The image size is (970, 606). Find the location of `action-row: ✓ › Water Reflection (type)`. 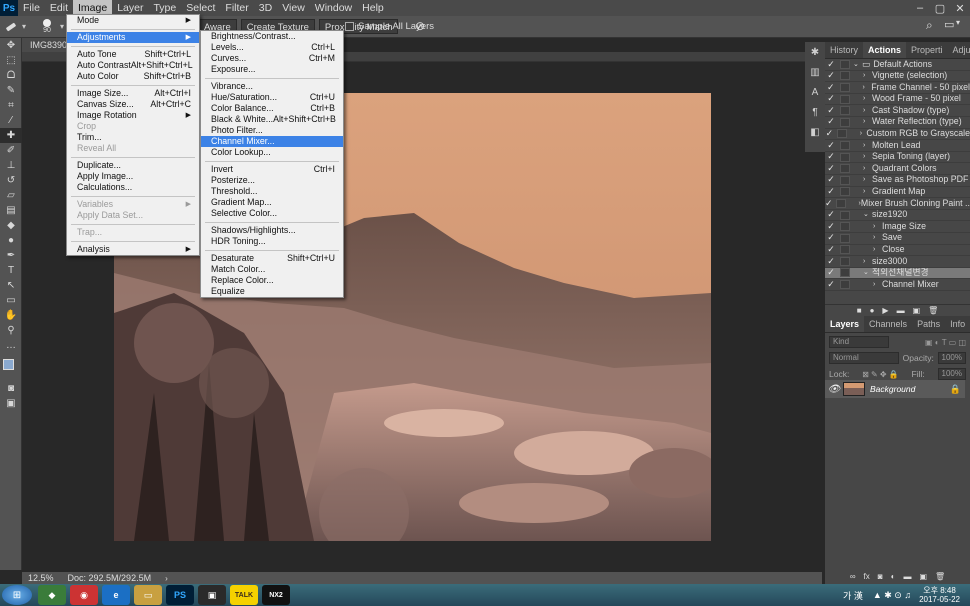

action-row: ✓ › Water Reflection (type) is located at coordinates (897, 123).